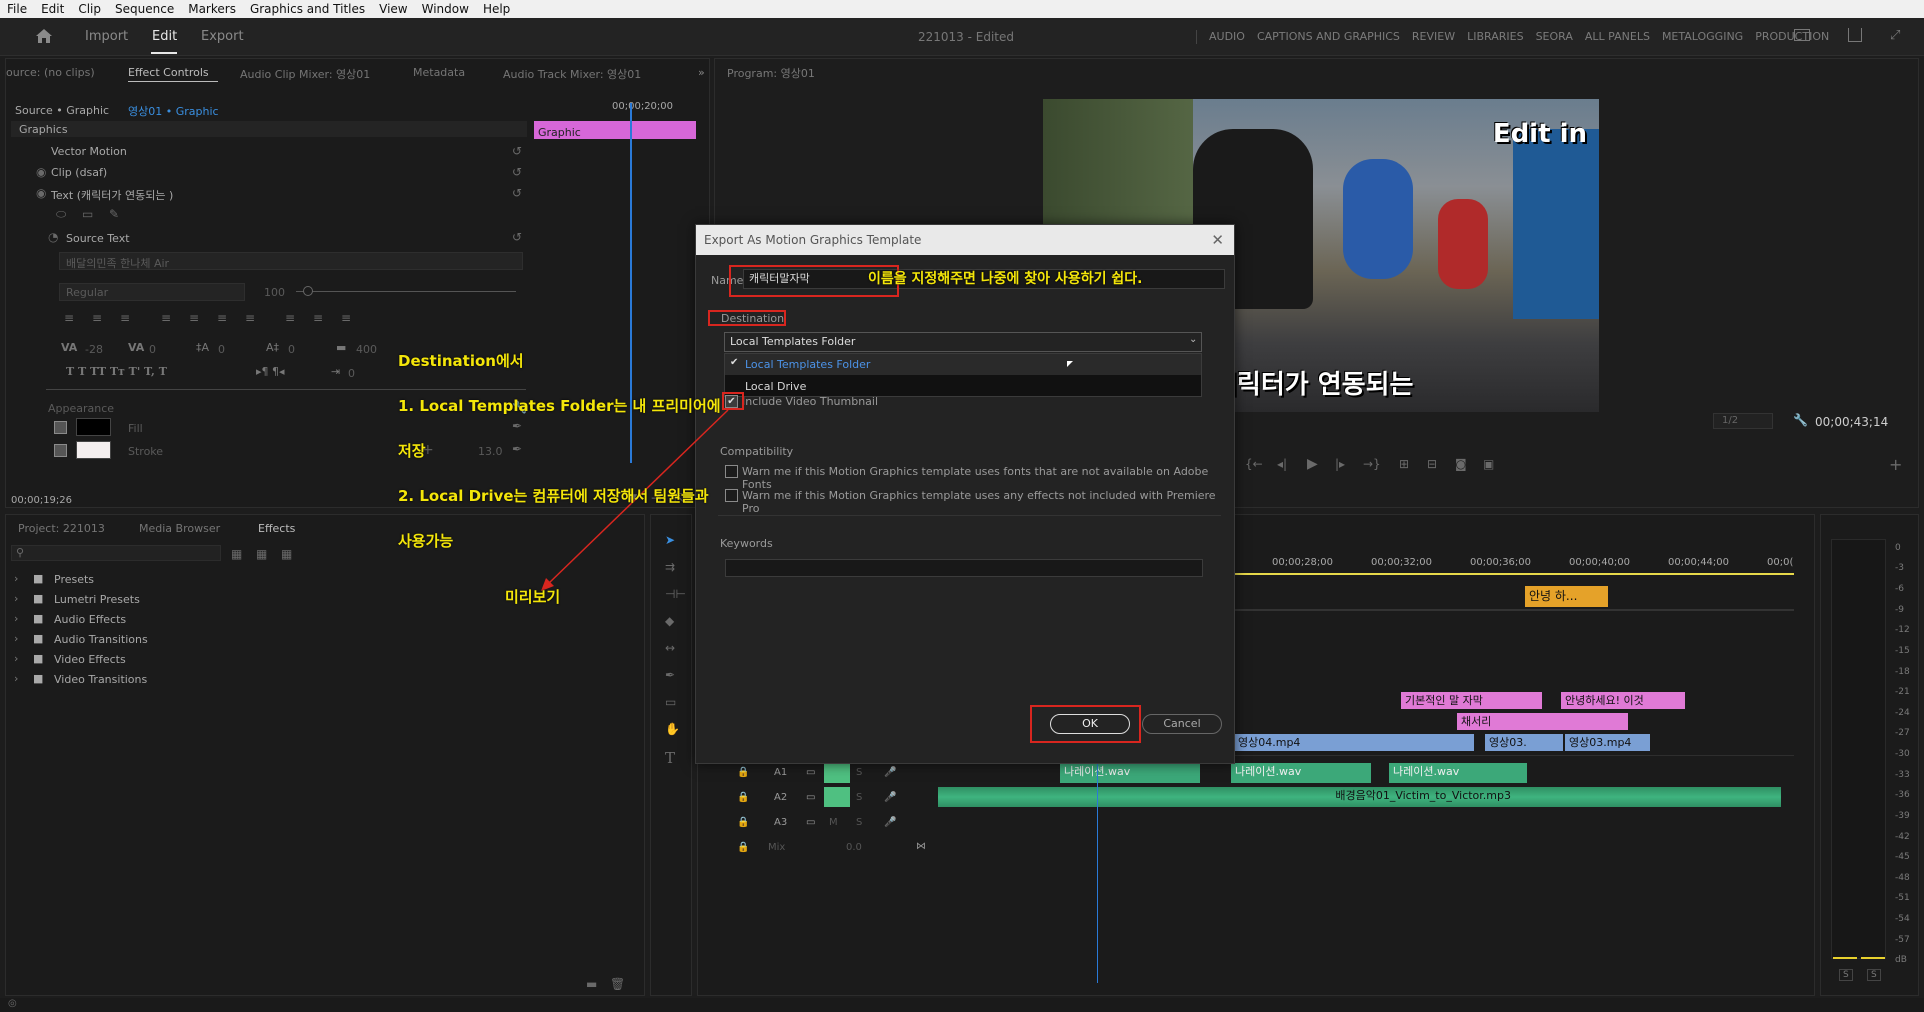 The image size is (1924, 1012). Describe the element at coordinates (533, 597) in the screenshot. I see `preview-annotation: 미리보기` at that location.